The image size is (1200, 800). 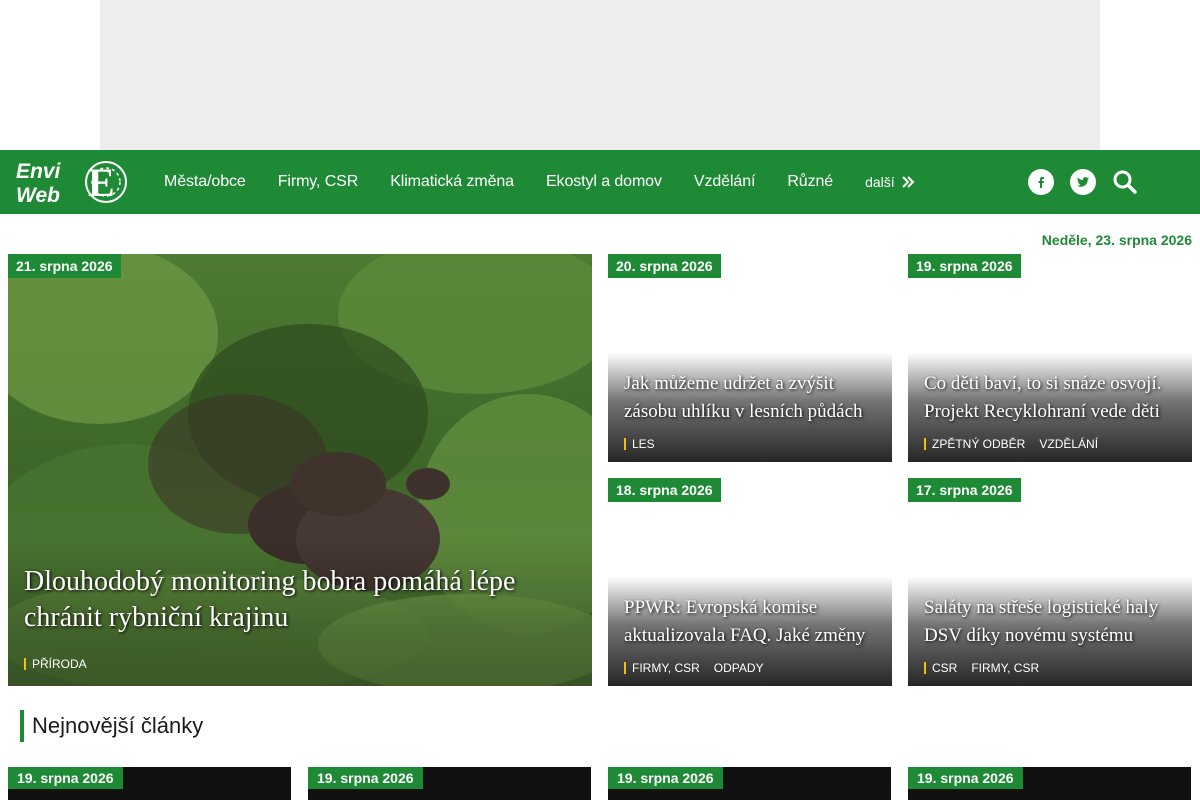 I want to click on article-tags: ZPĚTNÝ ODBĚR VZDĚLÁNÍ, so click(x=1011, y=444).